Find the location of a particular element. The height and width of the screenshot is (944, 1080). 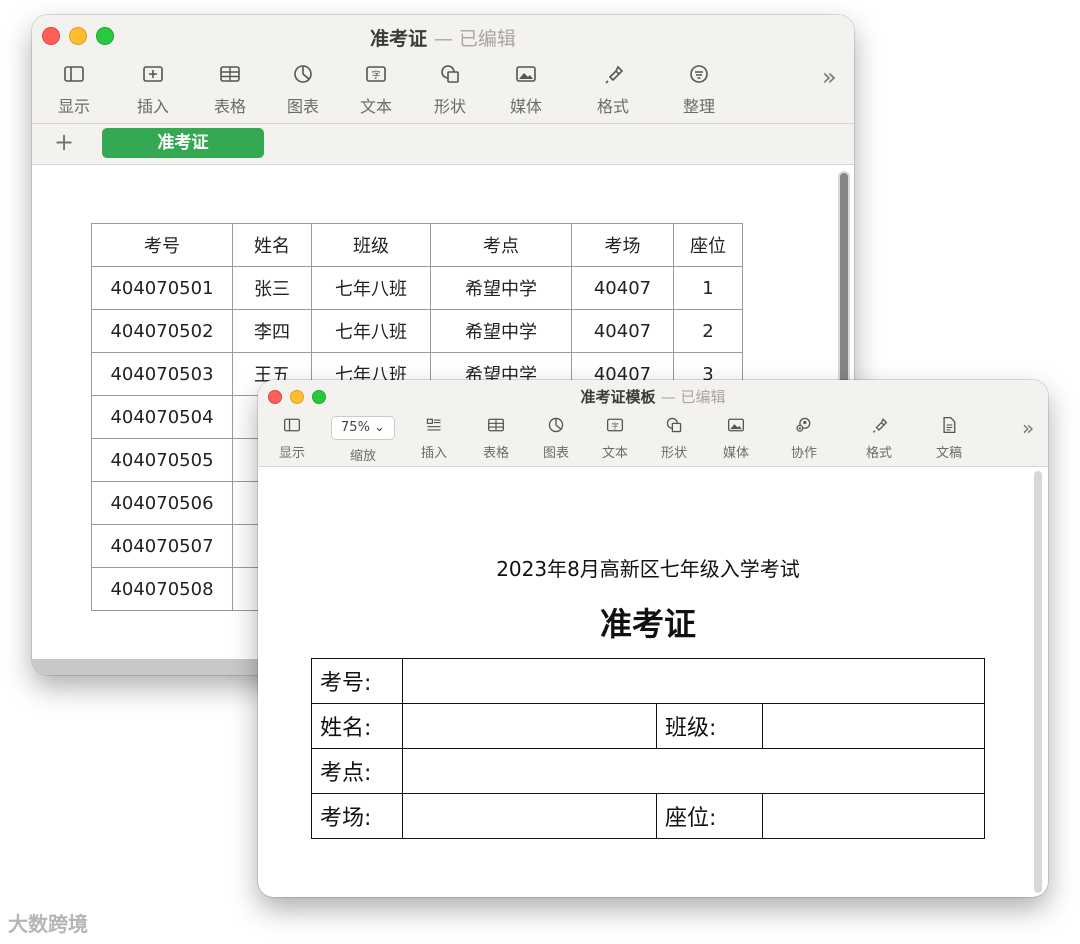

document-name: 准考证 is located at coordinates (399, 39).